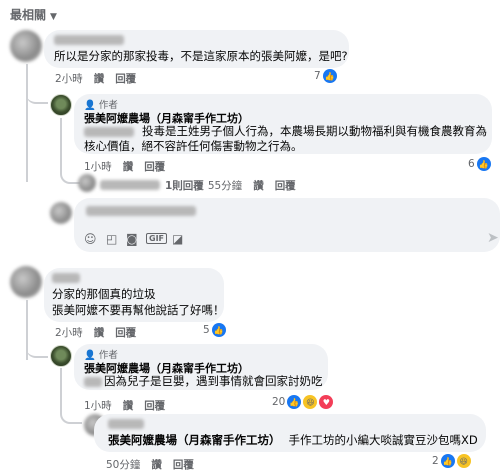 Image resolution: width=500 pixels, height=471 pixels. I want to click on comment-bubble: 所以是分家的那家投毒，不是這家原本的張美阿嬤，是吧?, so click(196, 49).